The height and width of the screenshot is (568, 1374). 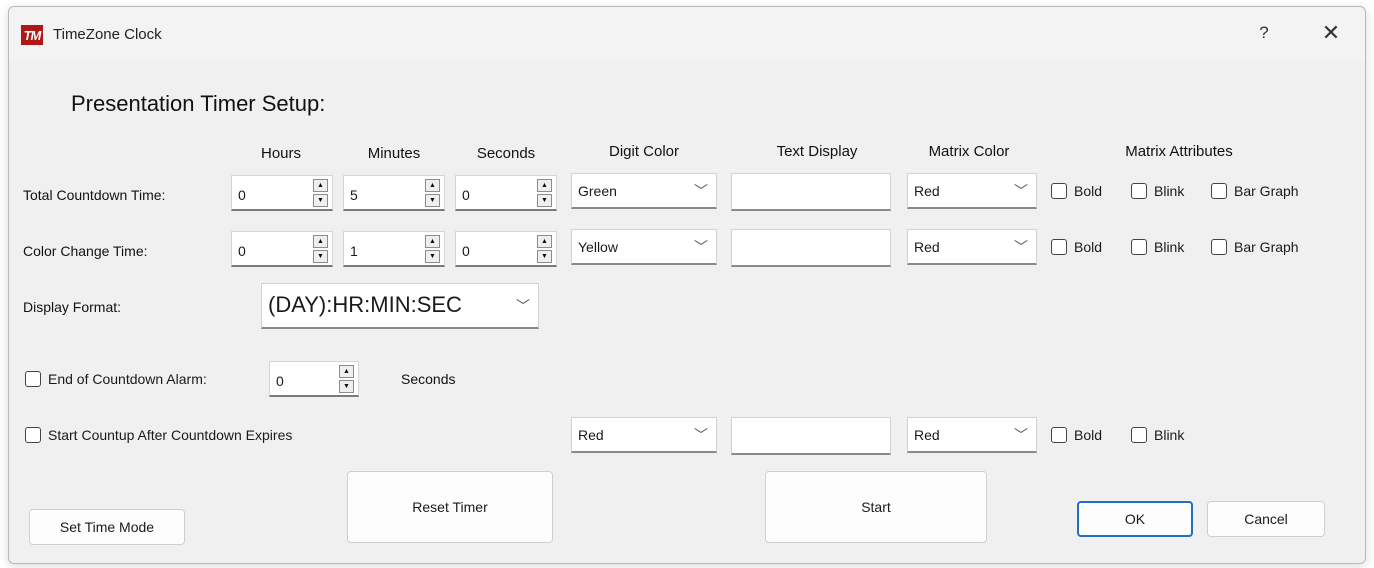 What do you see at coordinates (394, 193) in the screenshot?
I see `total-minutes-spinner: 5 ▲ ▼` at bounding box center [394, 193].